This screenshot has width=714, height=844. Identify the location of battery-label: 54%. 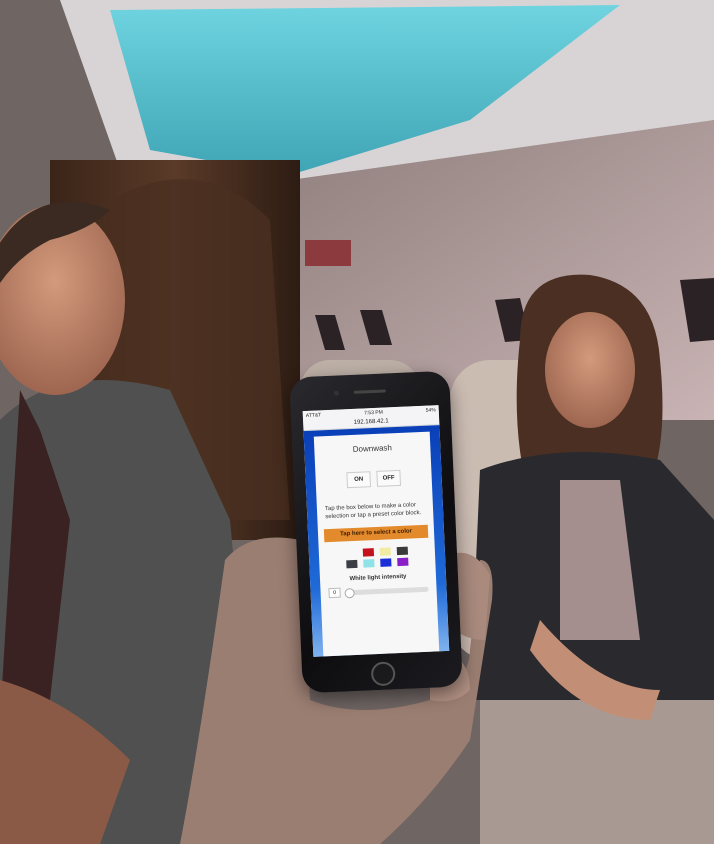
(430, 410).